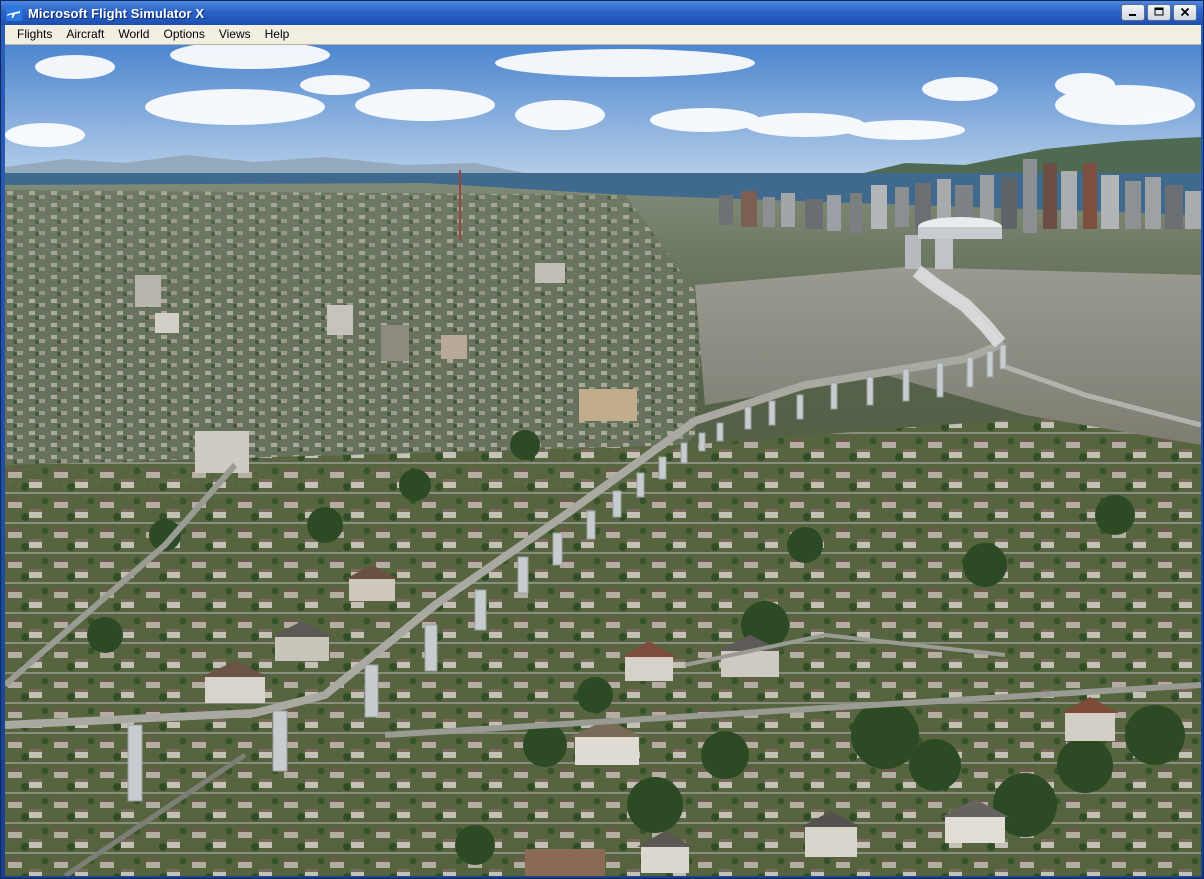 This screenshot has width=1204, height=879. I want to click on menu-world: World, so click(133, 34).